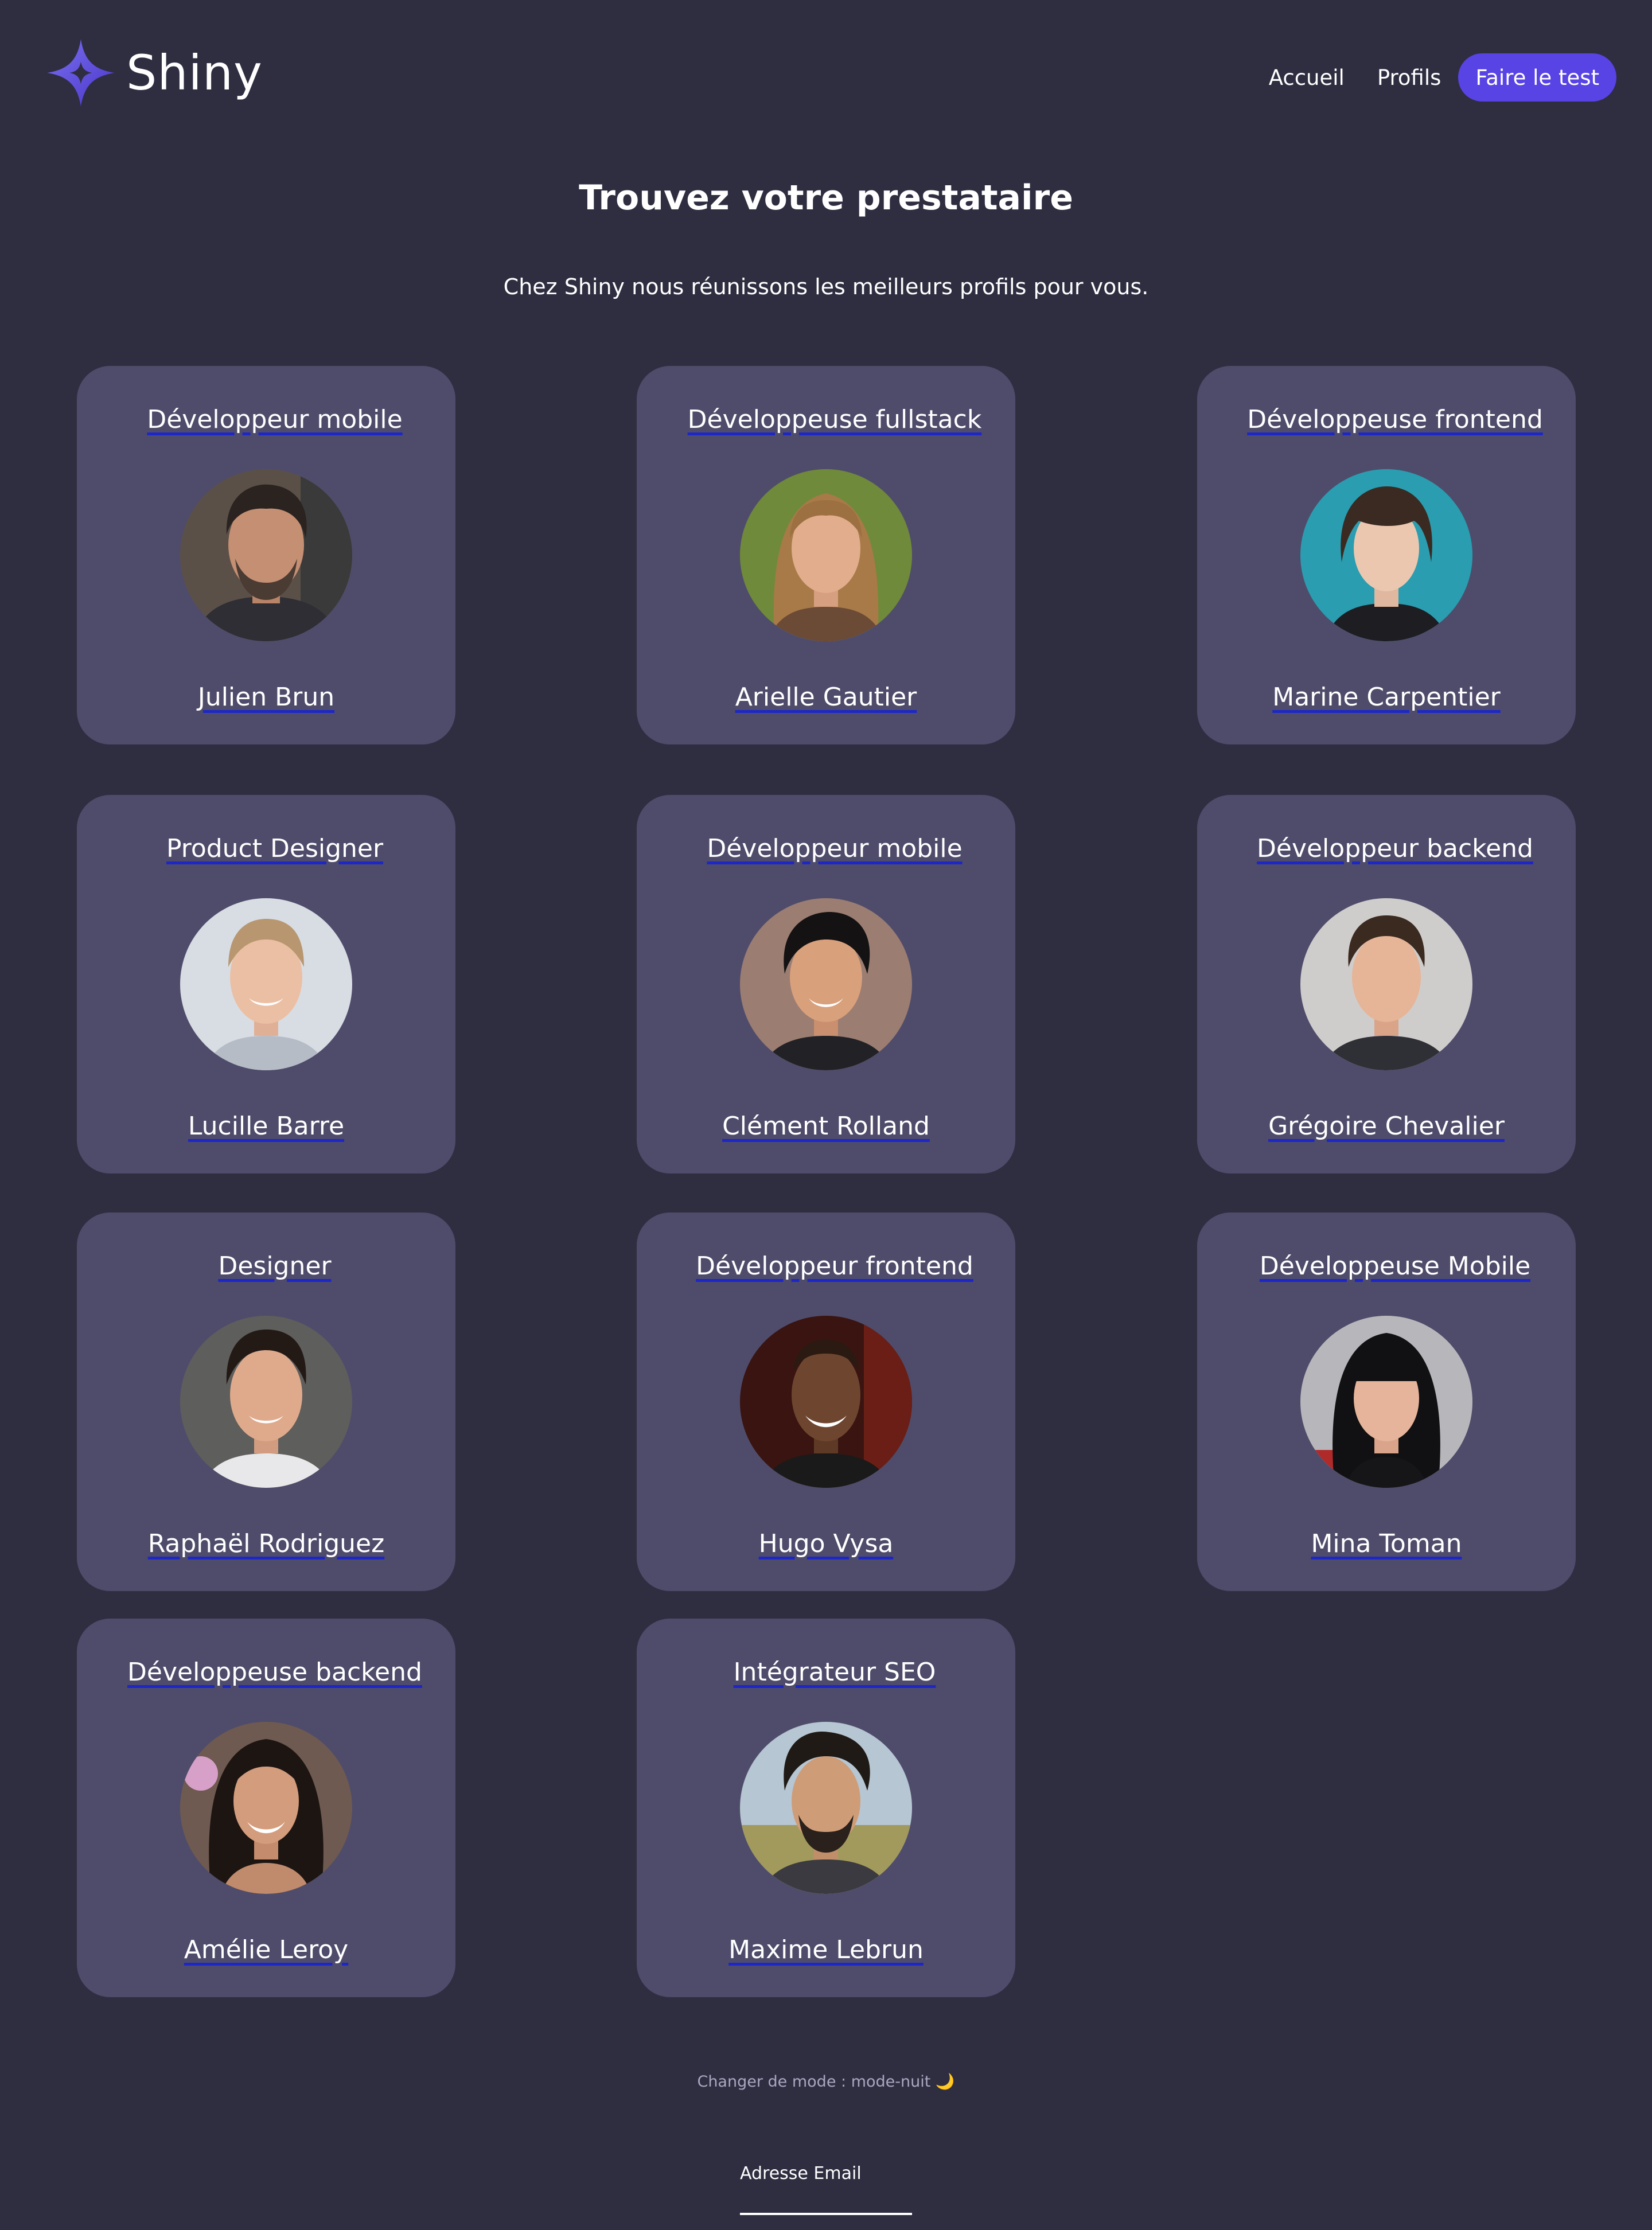 The image size is (1652, 2230). Describe the element at coordinates (834, 420) in the screenshot. I see `profile-job-title: Développeuse fullstack` at that location.